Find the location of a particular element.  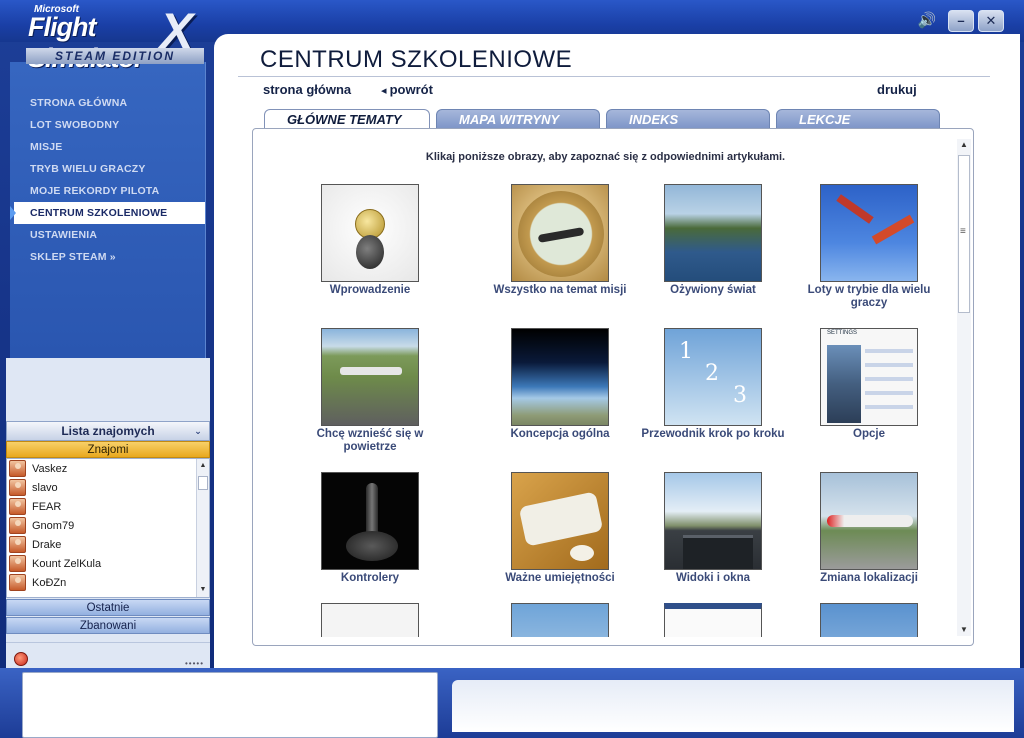

home-link: strona główna is located at coordinates (307, 89).